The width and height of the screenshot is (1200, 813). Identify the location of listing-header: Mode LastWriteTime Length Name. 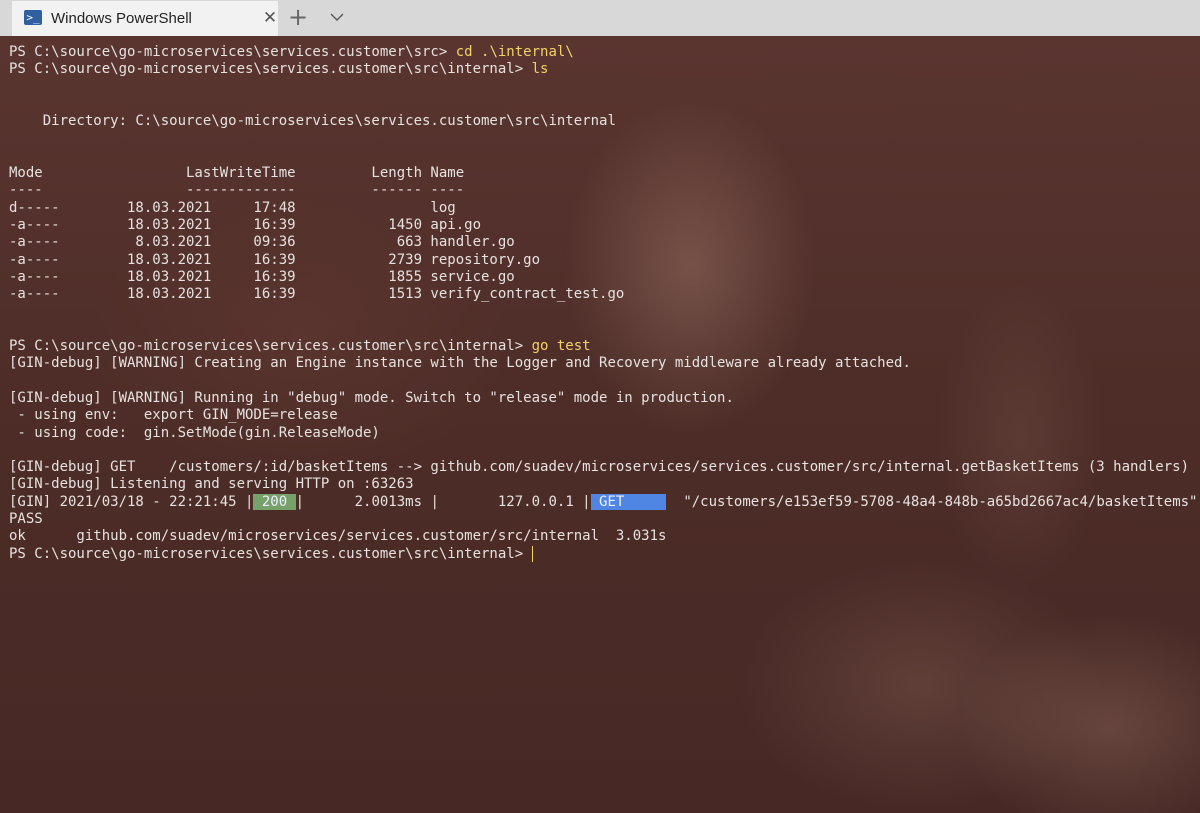
(237, 173).